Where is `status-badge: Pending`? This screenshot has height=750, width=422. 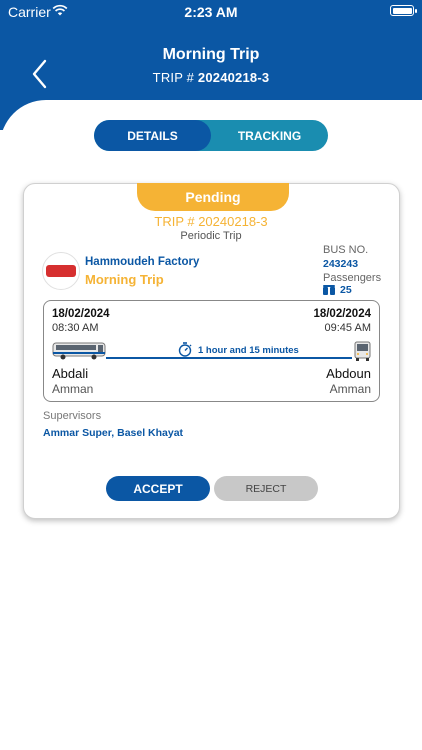 status-badge: Pending is located at coordinates (213, 197).